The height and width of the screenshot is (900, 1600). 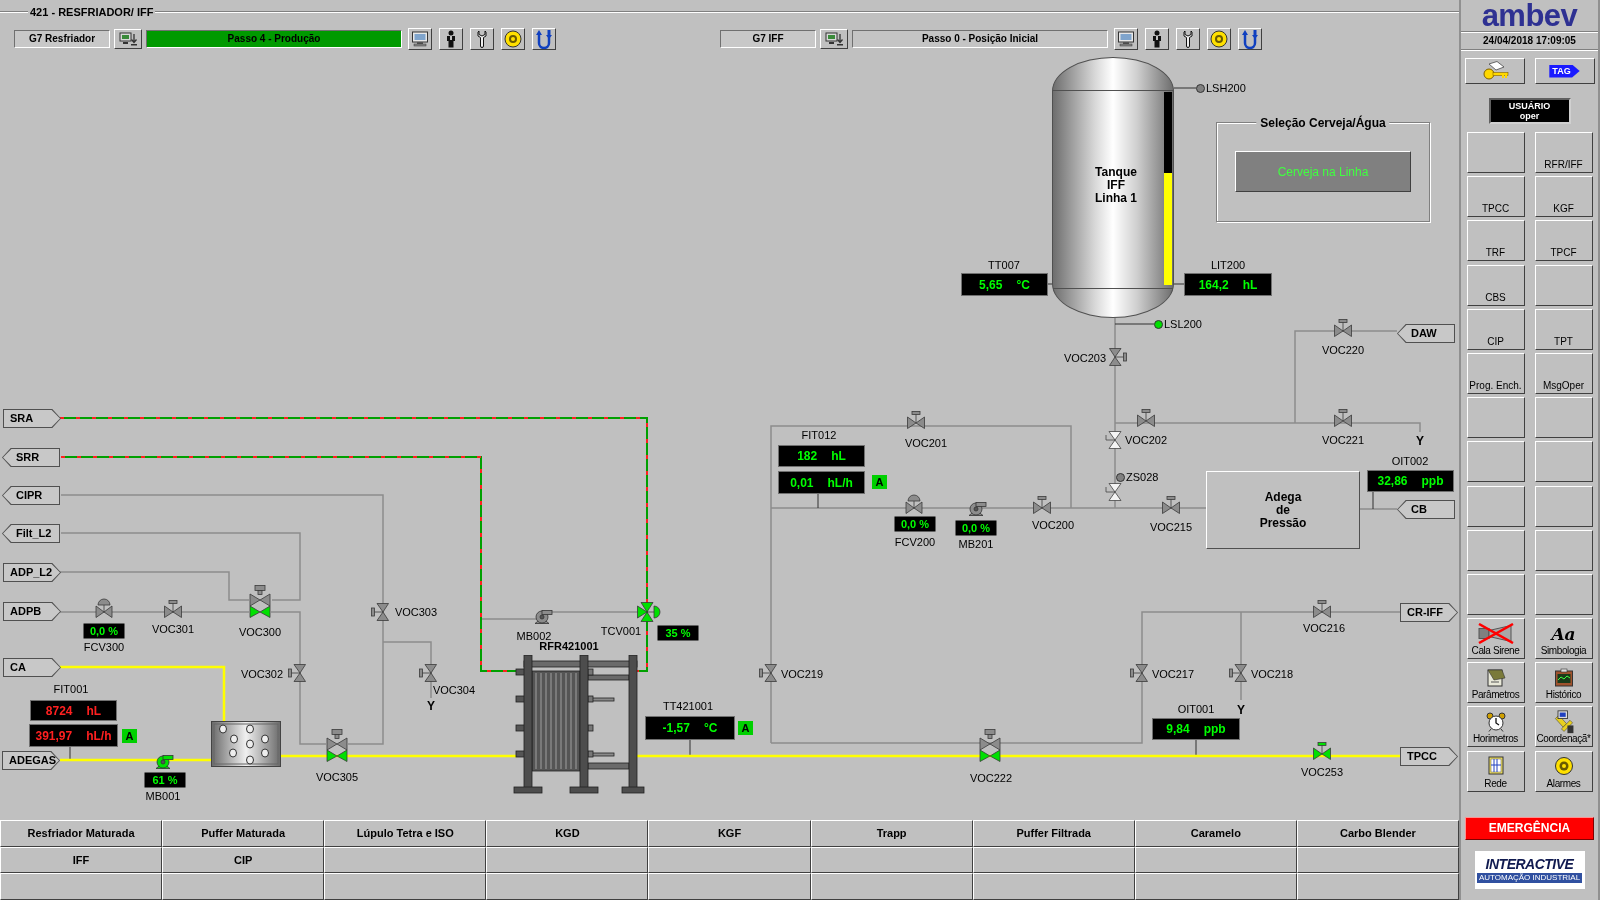 I want to click on connector-tag: Filt_L2, so click(x=31, y=533).